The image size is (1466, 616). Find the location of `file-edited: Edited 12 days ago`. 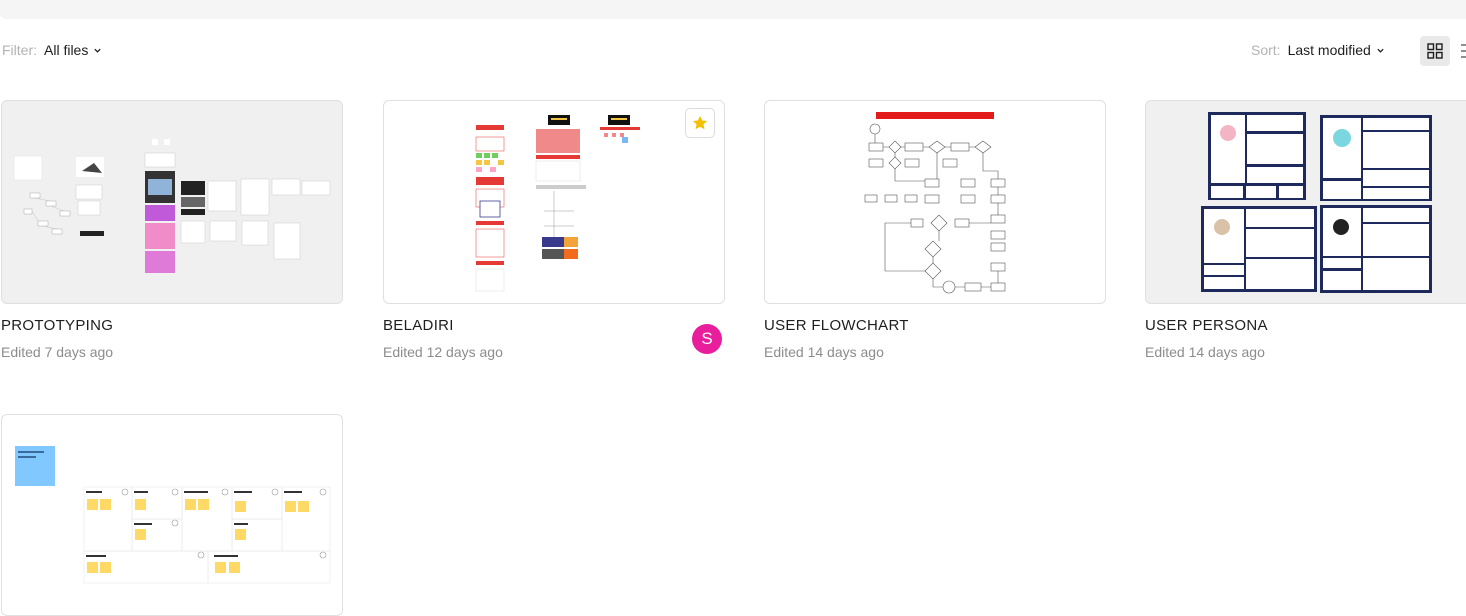

file-edited: Edited 12 days ago is located at coordinates (443, 352).